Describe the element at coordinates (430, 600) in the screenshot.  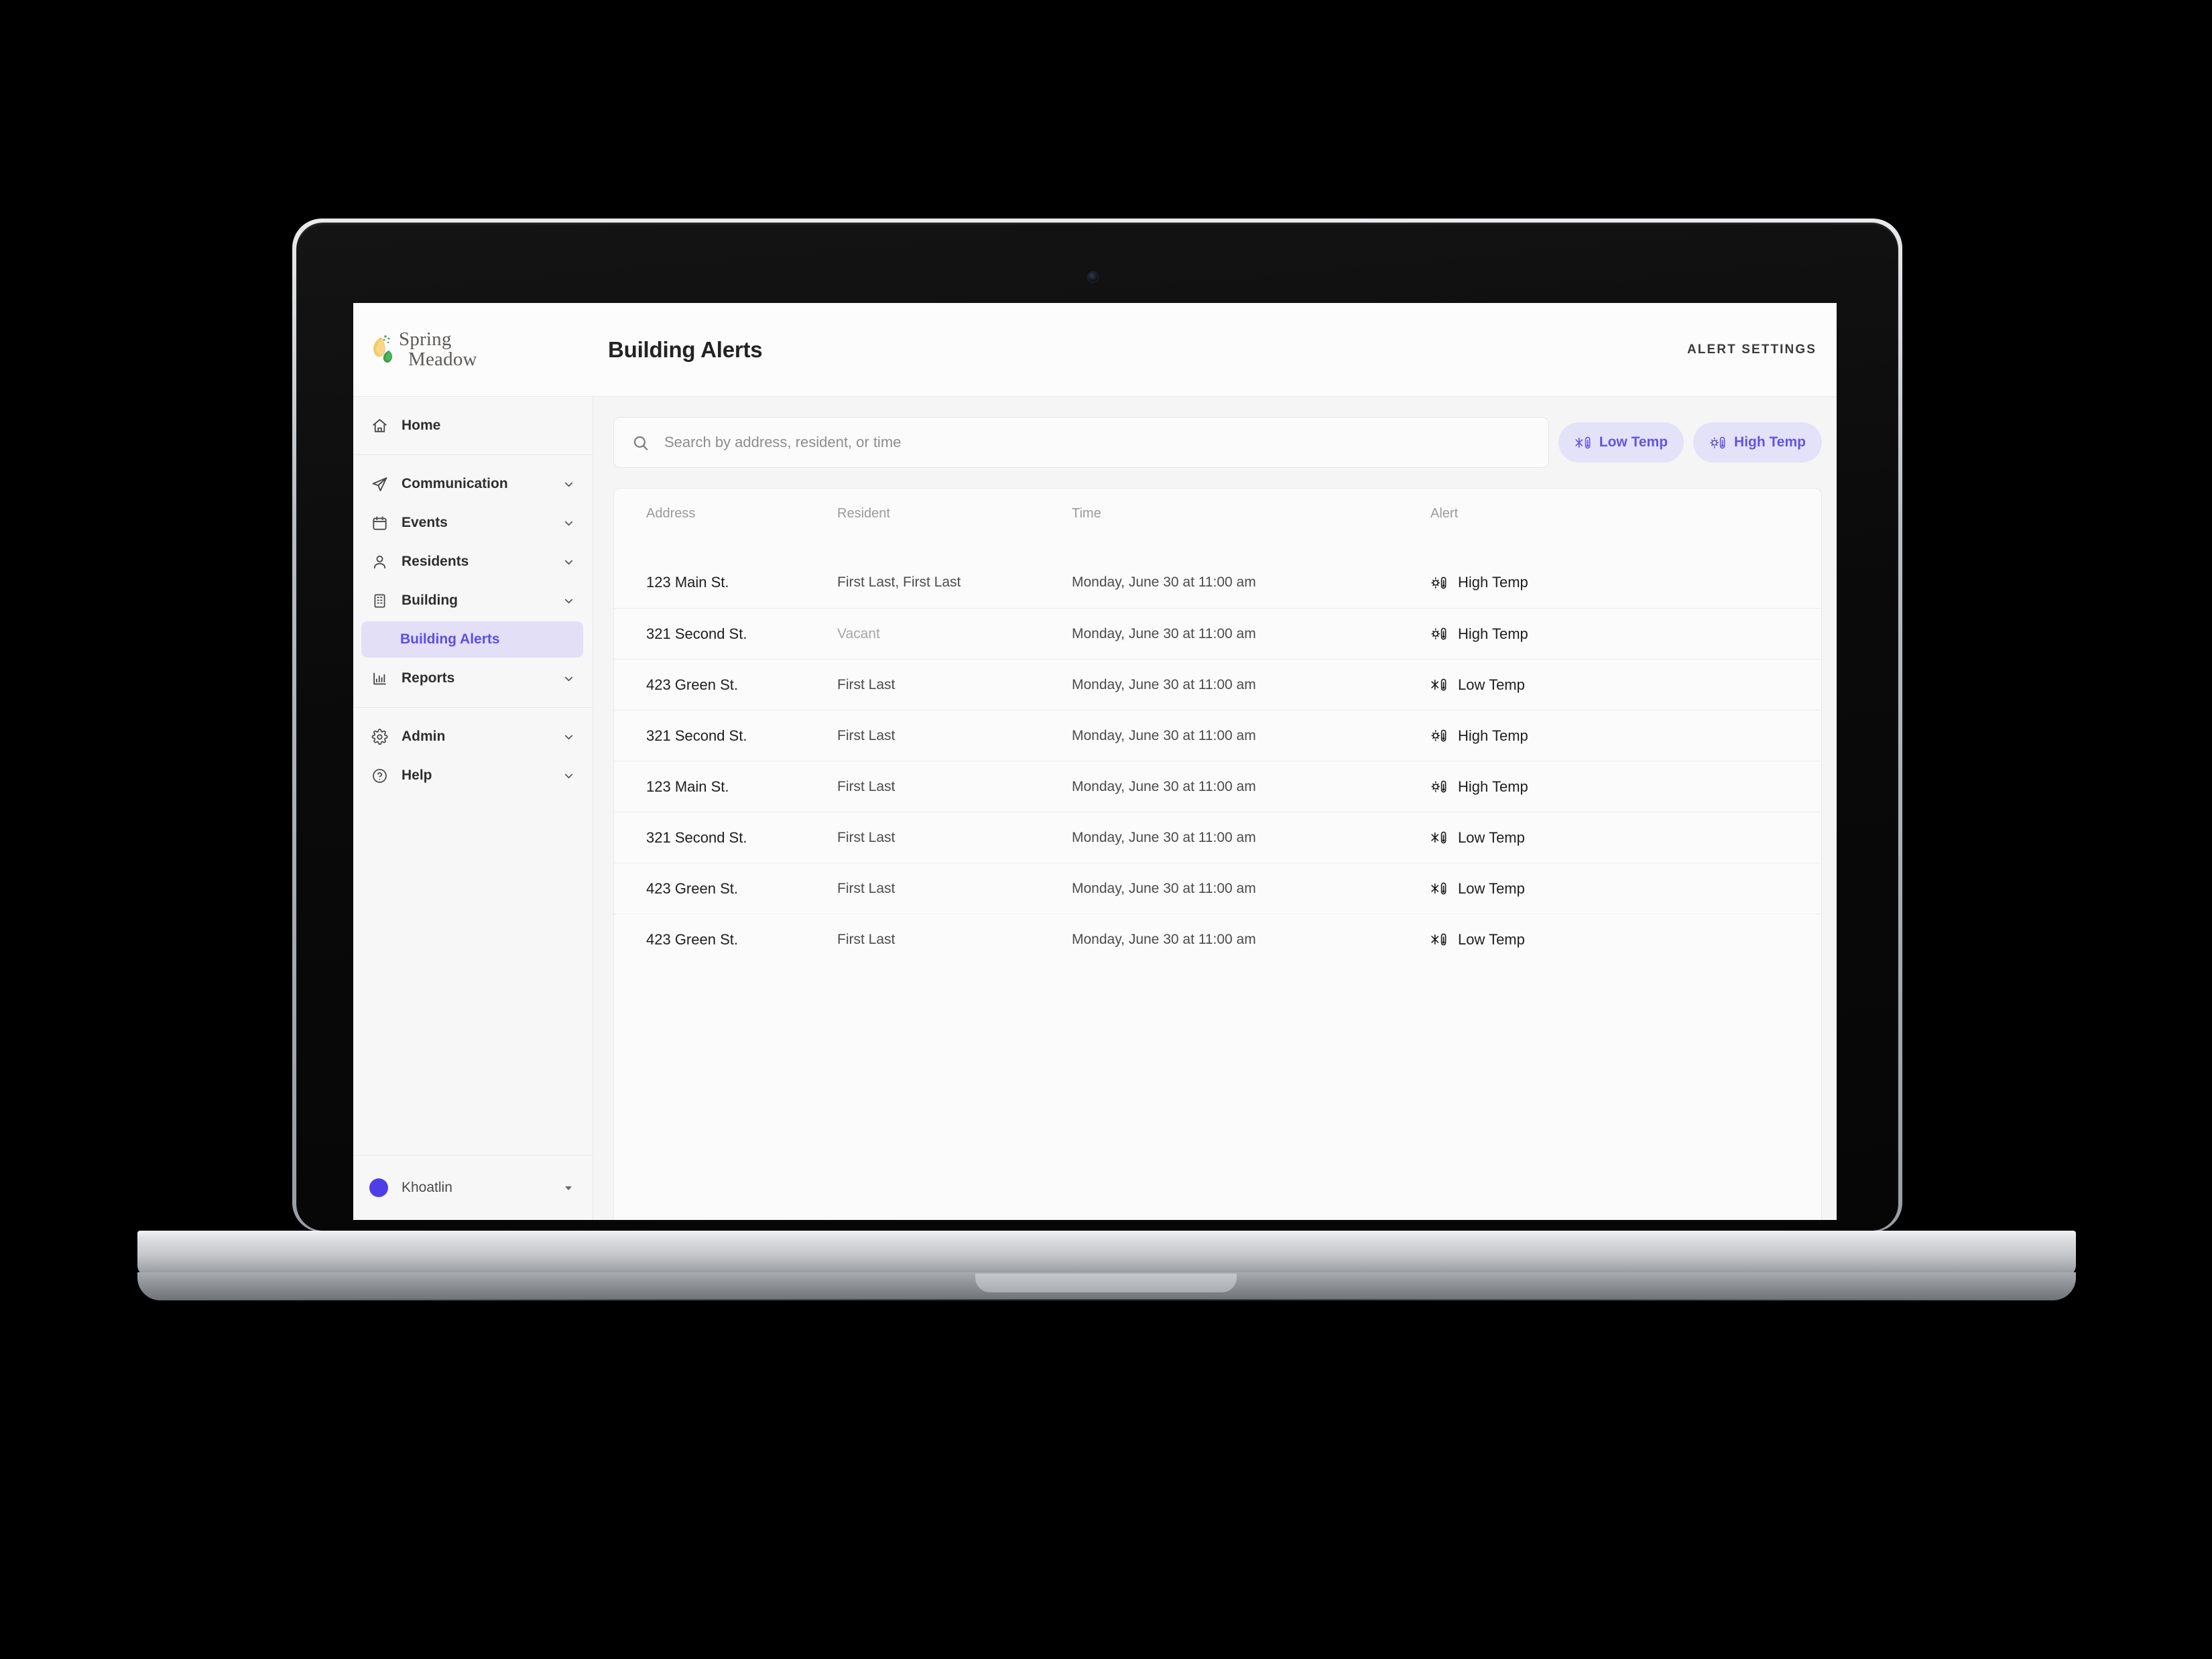
I see `sidebar-item-label: Building` at that location.